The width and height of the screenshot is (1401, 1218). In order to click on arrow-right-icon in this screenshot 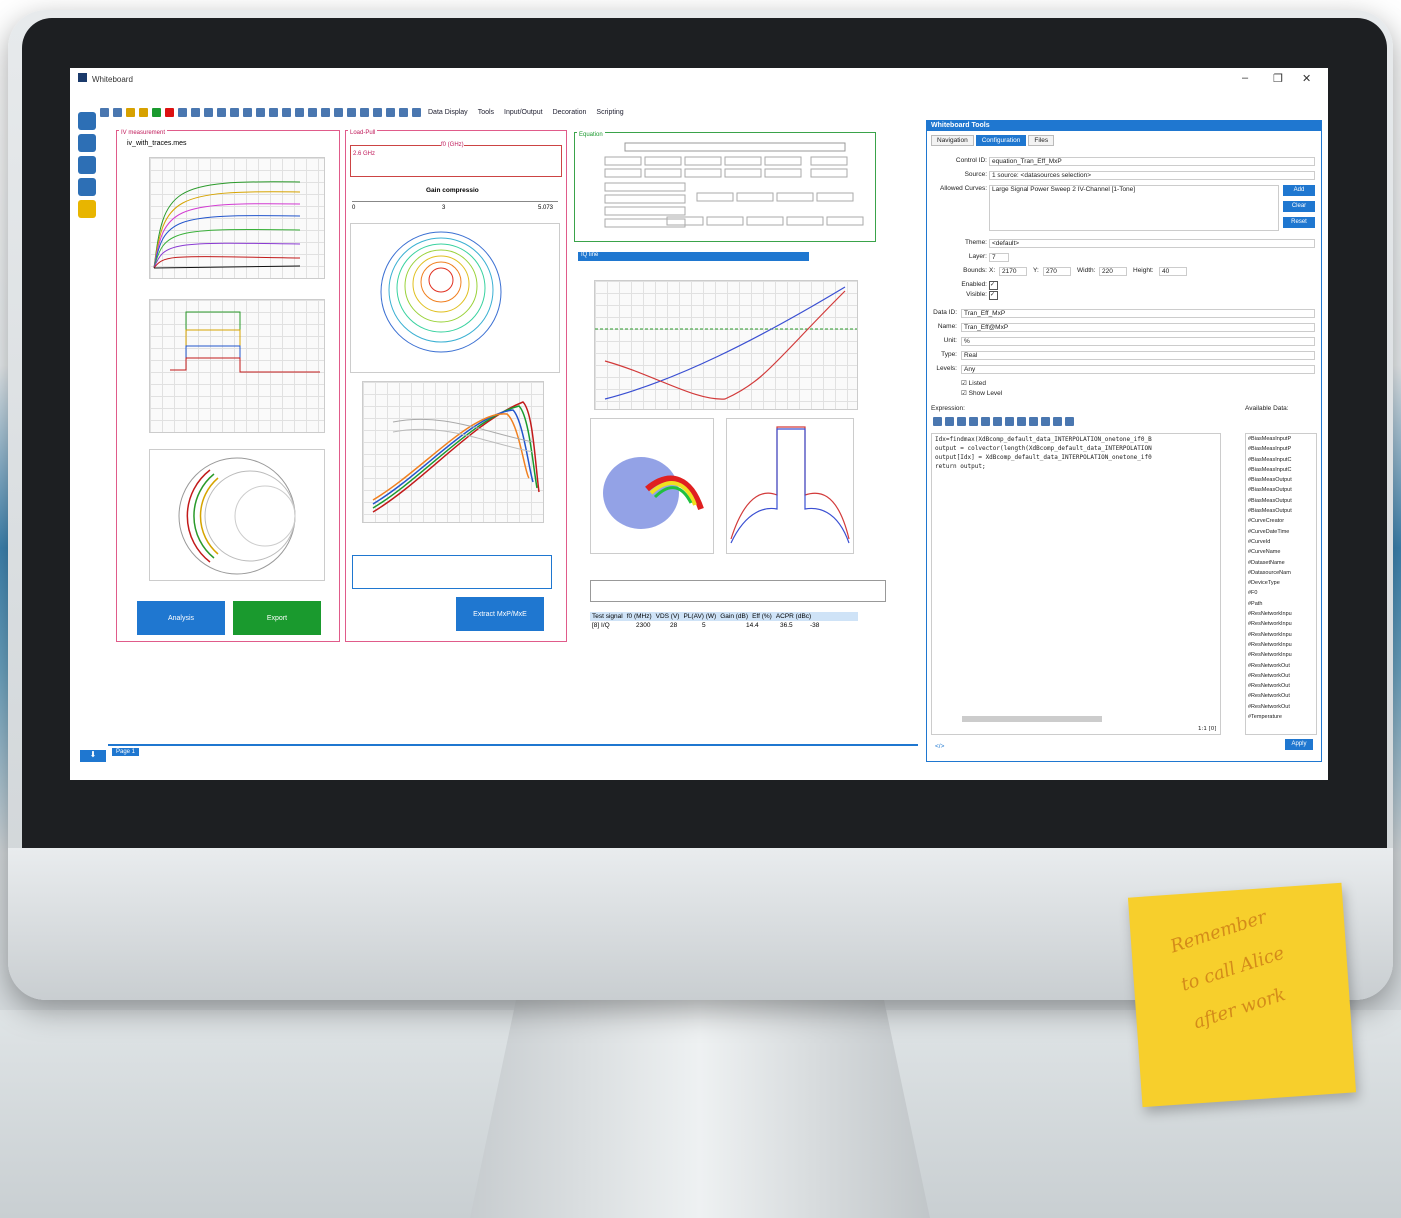, I will do `click(390, 112)`.